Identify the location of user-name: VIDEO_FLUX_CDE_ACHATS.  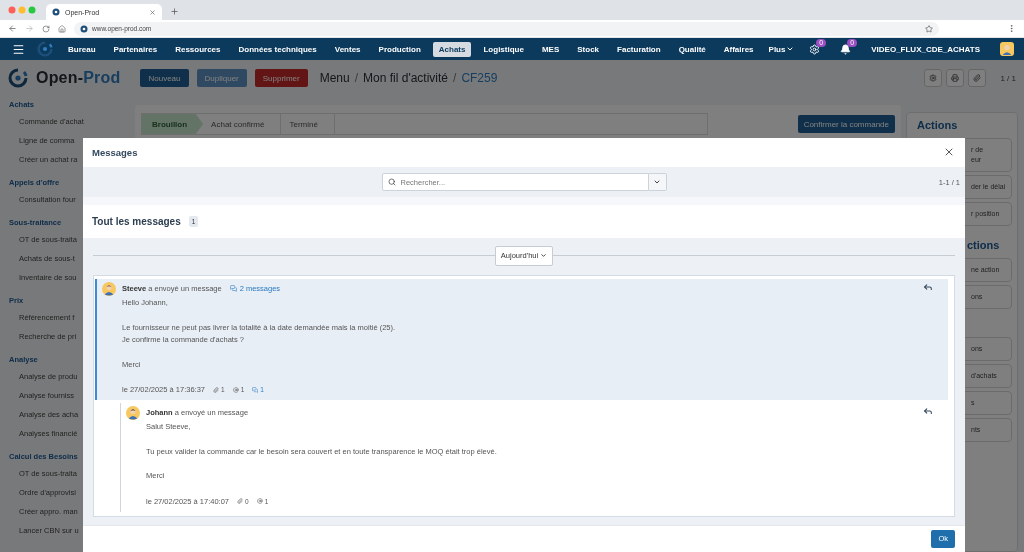
(925, 49).